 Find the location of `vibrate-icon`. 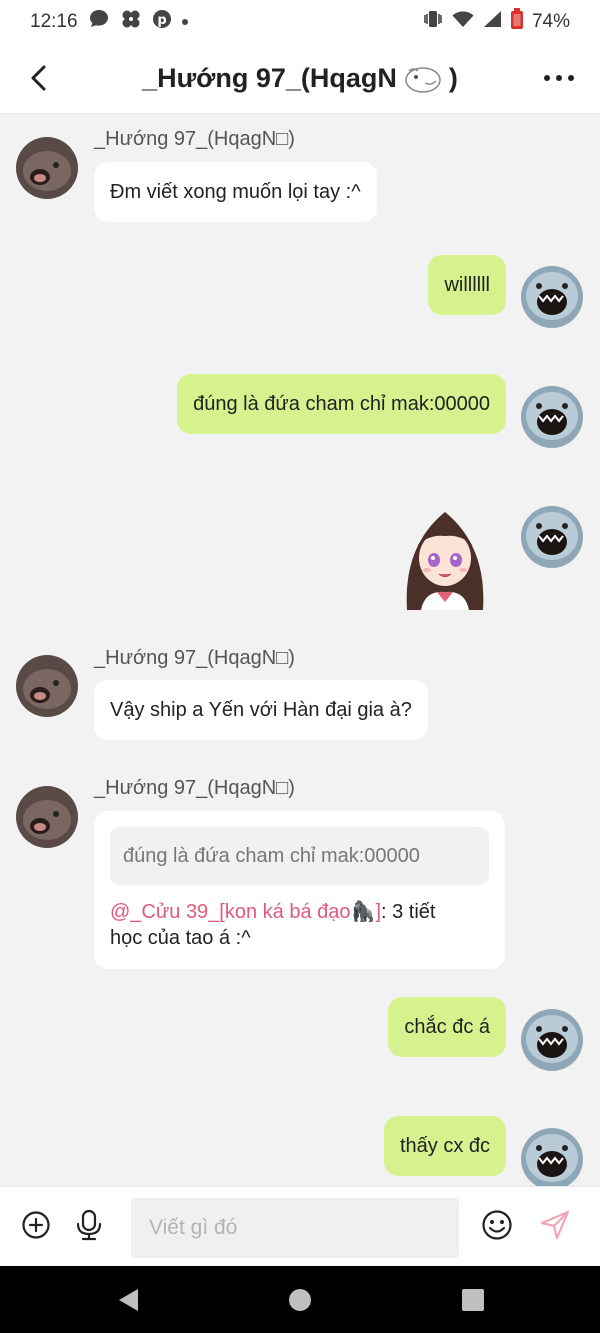

vibrate-icon is located at coordinates (433, 22).